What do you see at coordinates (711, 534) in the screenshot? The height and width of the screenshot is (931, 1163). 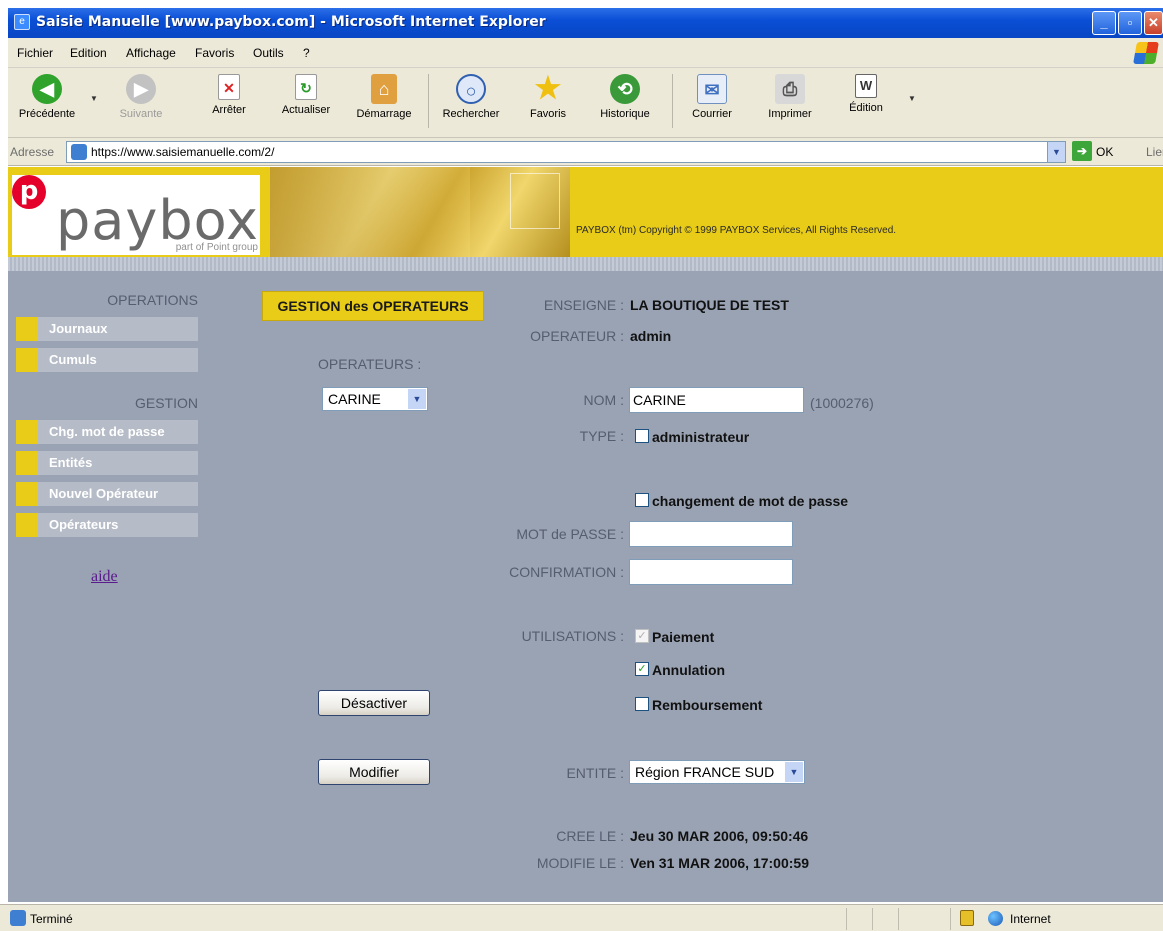 I see `password-field` at bounding box center [711, 534].